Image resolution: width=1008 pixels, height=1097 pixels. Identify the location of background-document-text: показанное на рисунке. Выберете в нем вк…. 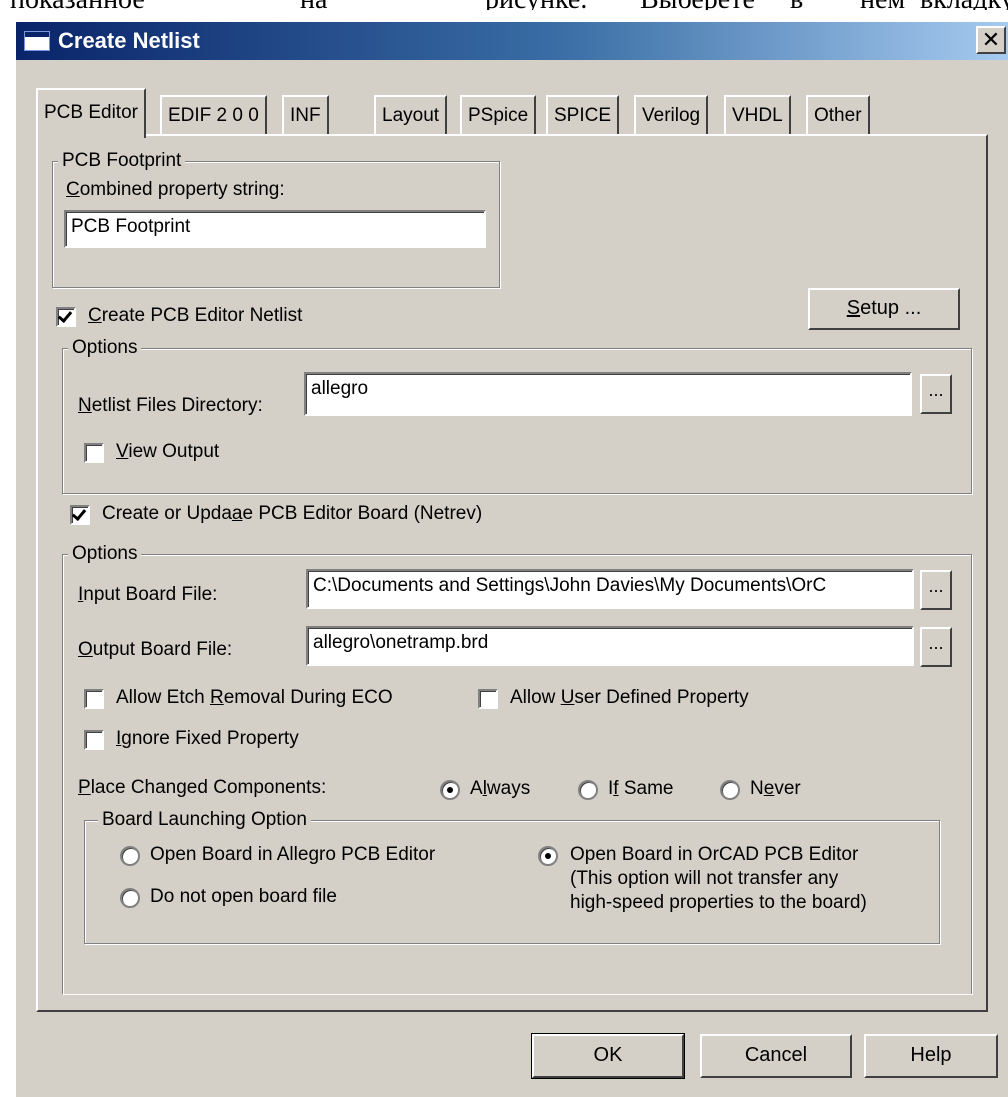
(504, 5).